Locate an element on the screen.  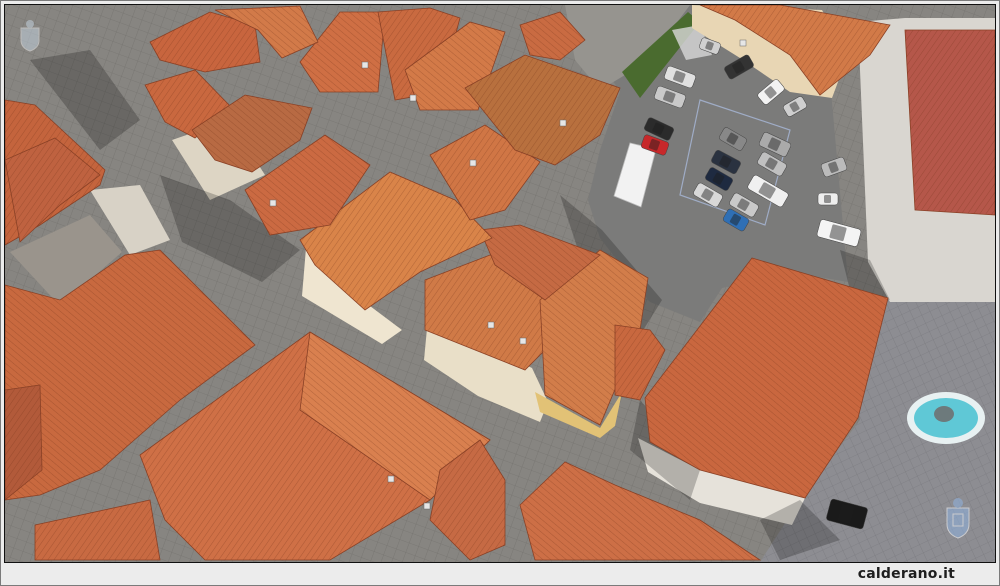
fountain is located at coordinates (946, 418).